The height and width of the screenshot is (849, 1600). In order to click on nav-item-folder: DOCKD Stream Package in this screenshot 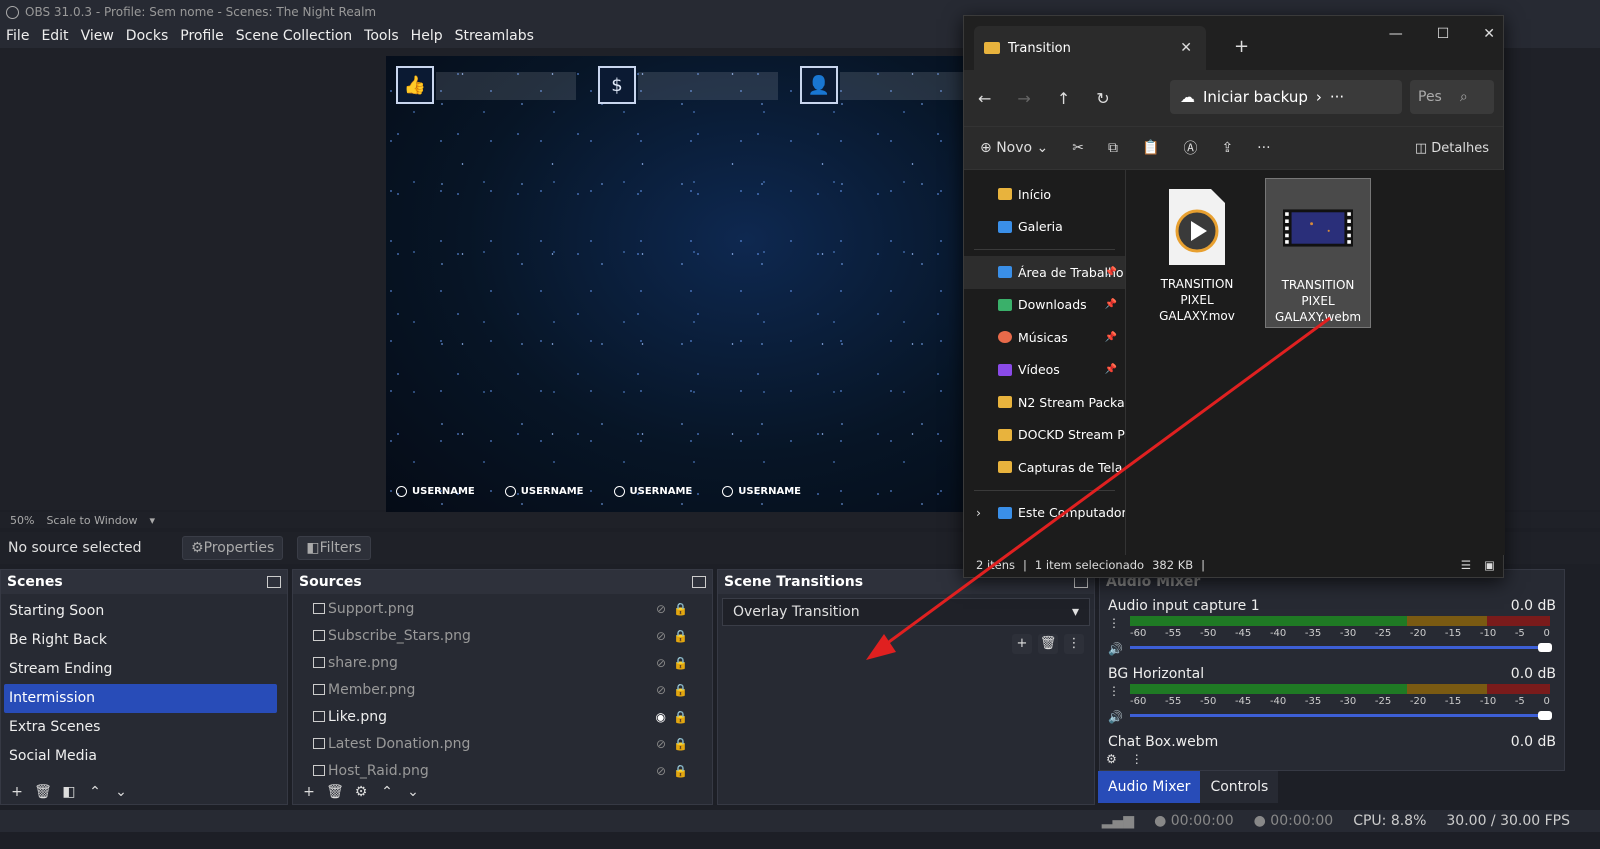, I will do `click(1044, 435)`.